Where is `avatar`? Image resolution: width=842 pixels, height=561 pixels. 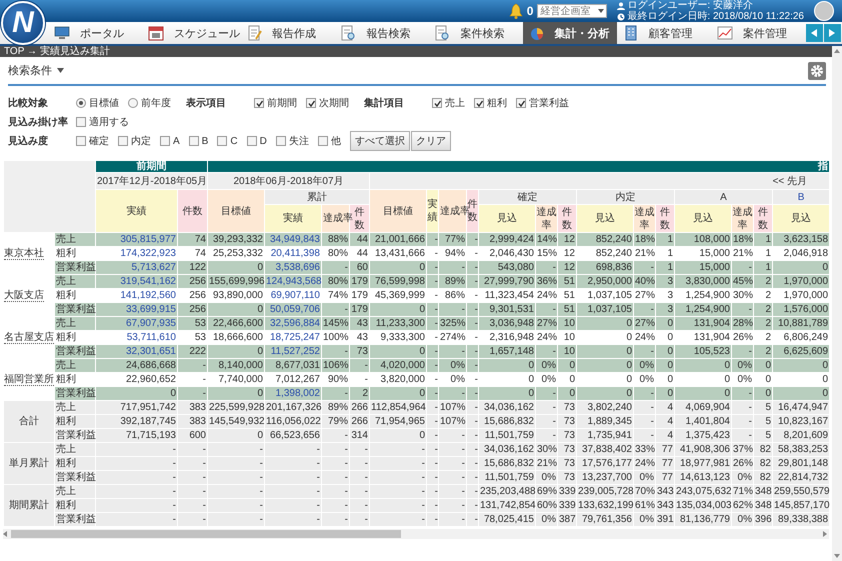
avatar is located at coordinates (824, 11).